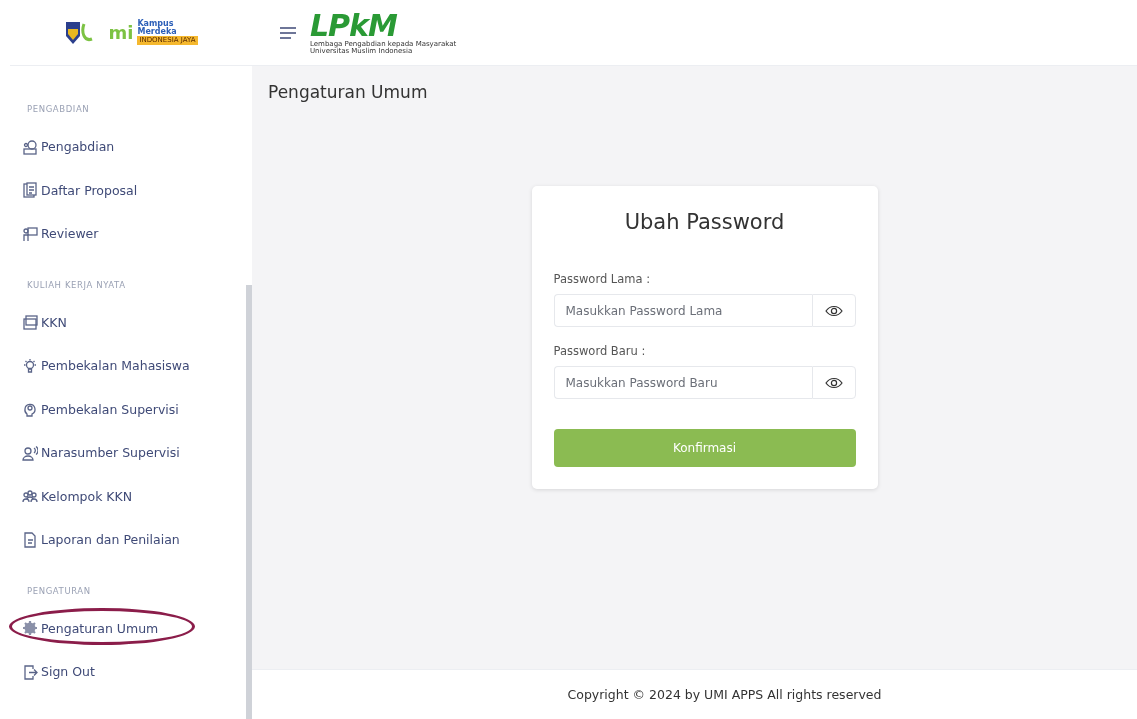 This screenshot has width=1137, height=719. What do you see at coordinates (68, 146) in the screenshot?
I see `sidebar-item: Pengabdian` at bounding box center [68, 146].